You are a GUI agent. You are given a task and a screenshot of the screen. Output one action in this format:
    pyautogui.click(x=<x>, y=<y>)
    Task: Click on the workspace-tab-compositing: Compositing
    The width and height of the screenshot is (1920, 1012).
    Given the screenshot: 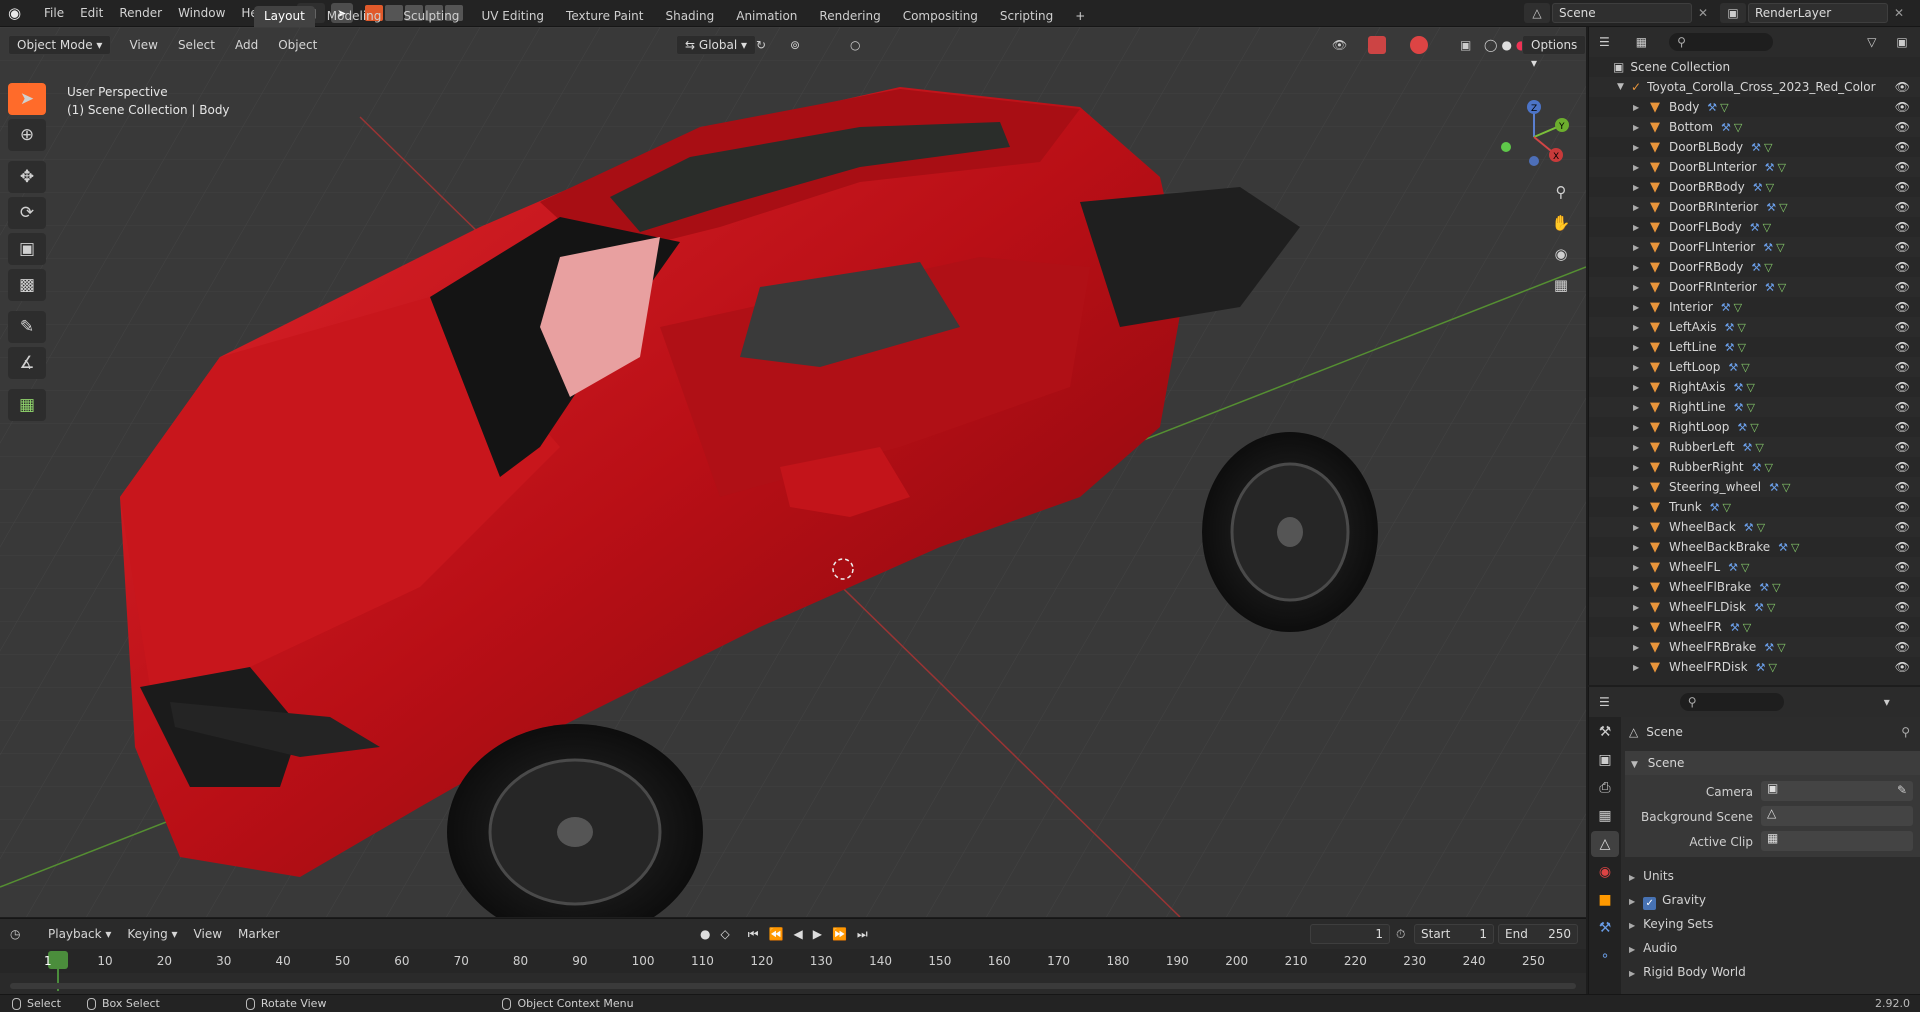 What is the action you would take?
    pyautogui.click(x=940, y=16)
    